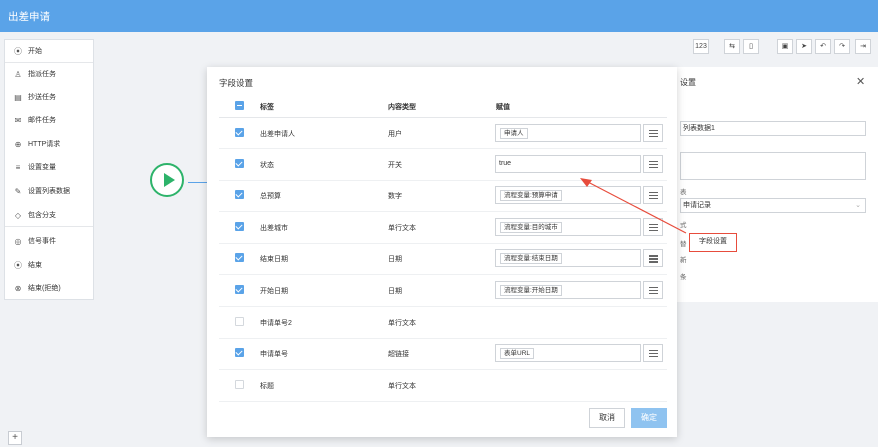 The height and width of the screenshot is (447, 878). I want to click on panel-title: 设置, so click(688, 82).